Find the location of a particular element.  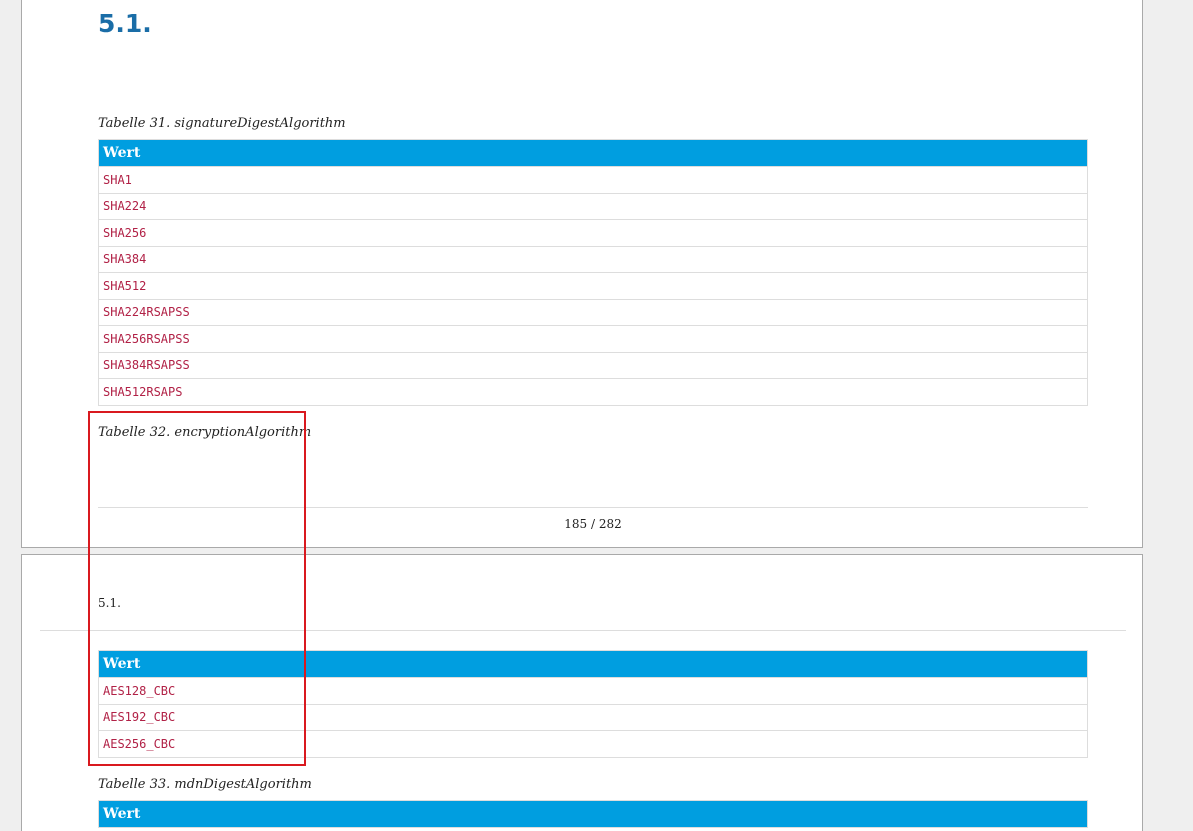

table-row: SHA256 is located at coordinates (593, 233).